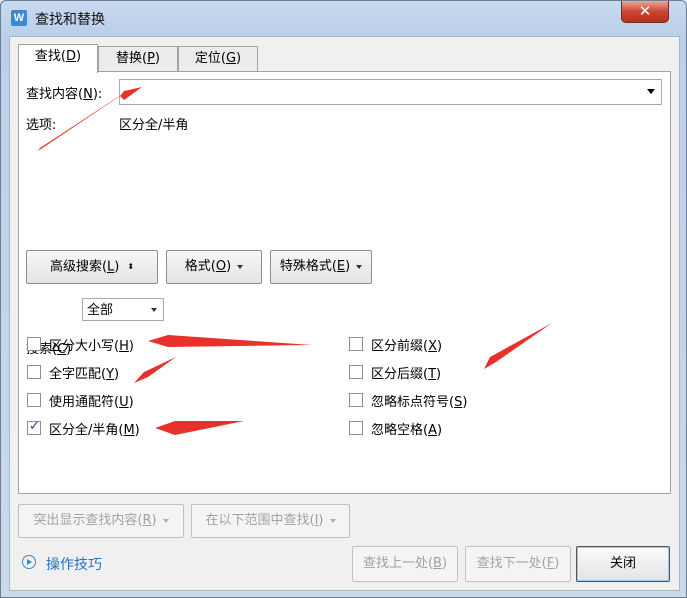  I want to click on ignore-whitespace-label: 忽略空格(A), so click(406, 428).